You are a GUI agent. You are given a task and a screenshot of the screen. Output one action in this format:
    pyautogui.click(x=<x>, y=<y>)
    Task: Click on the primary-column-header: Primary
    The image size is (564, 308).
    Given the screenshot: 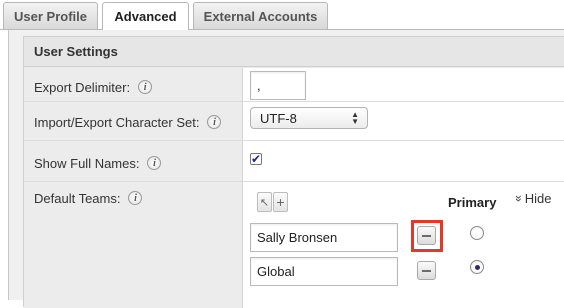 What is the action you would take?
    pyautogui.click(x=472, y=202)
    